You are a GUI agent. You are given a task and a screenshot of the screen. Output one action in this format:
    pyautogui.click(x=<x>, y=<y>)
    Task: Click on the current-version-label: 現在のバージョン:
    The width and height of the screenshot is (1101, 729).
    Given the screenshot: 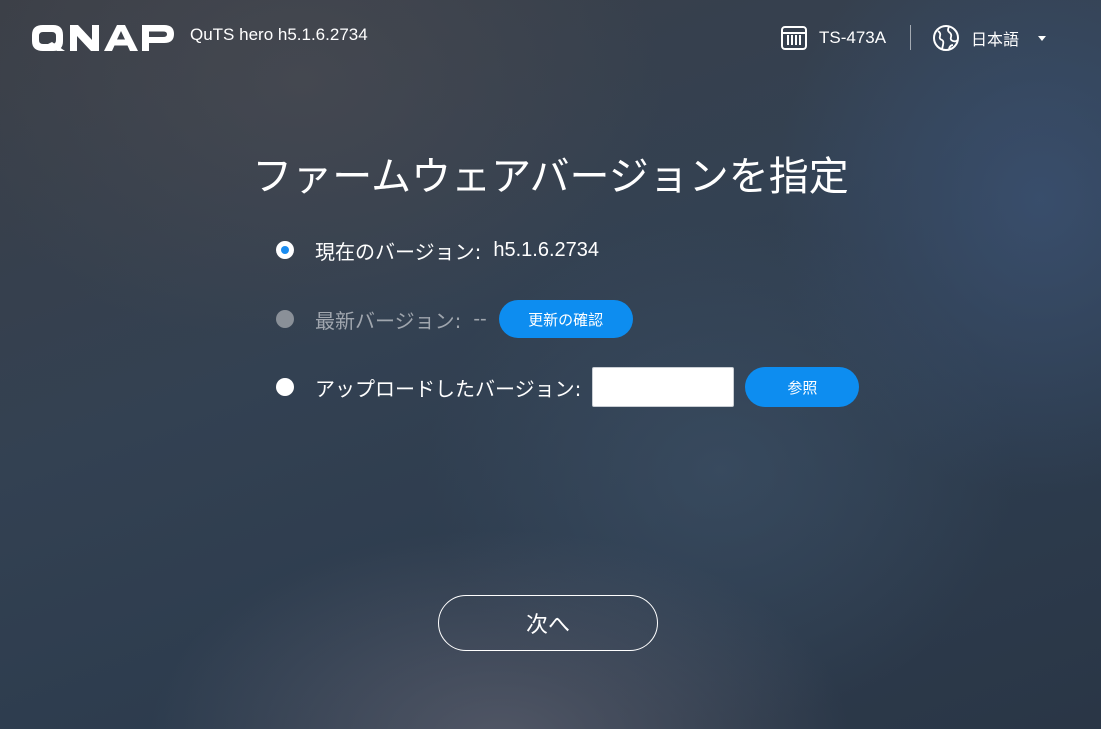 What is the action you would take?
    pyautogui.click(x=398, y=251)
    